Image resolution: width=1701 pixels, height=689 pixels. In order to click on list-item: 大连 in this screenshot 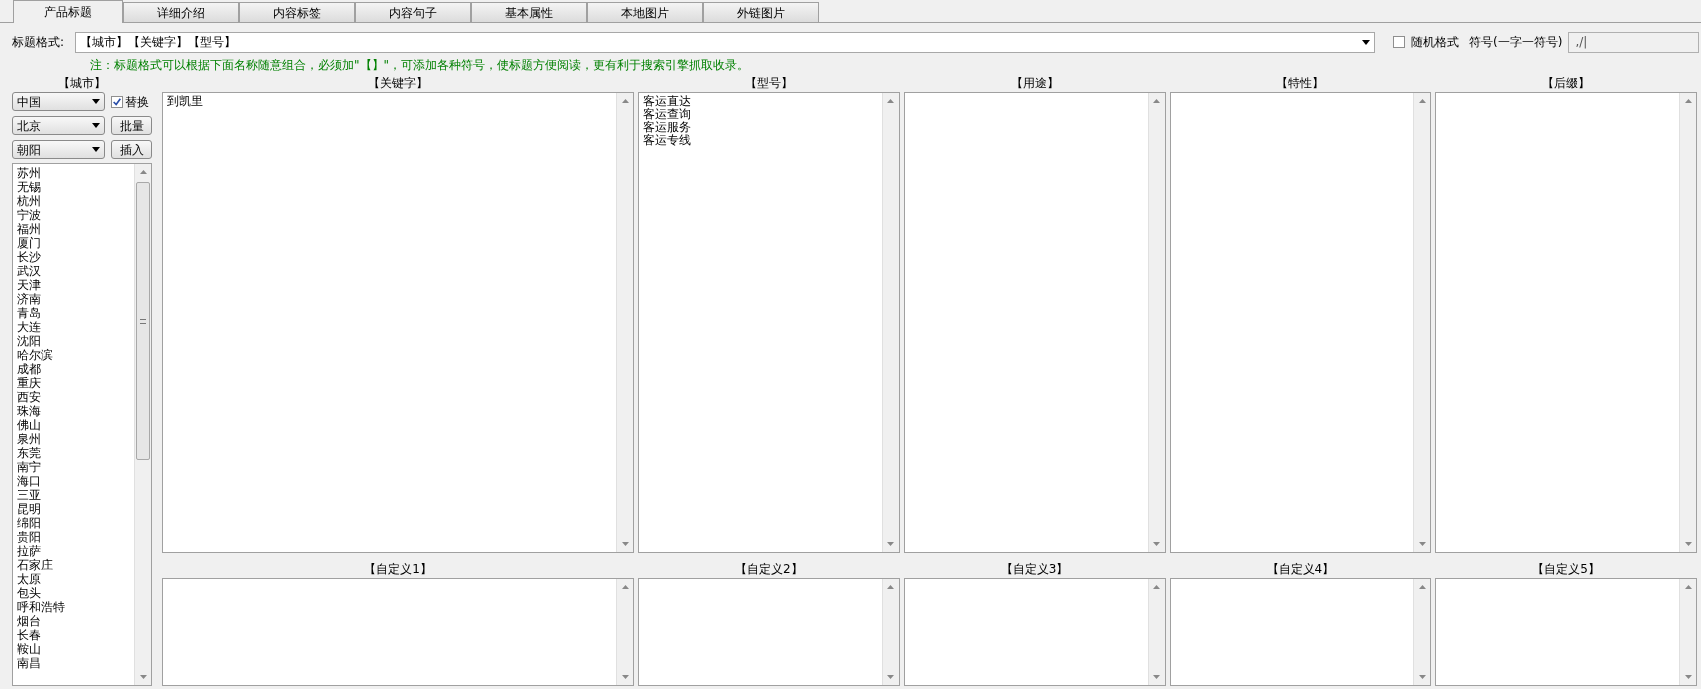, I will do `click(73, 327)`.